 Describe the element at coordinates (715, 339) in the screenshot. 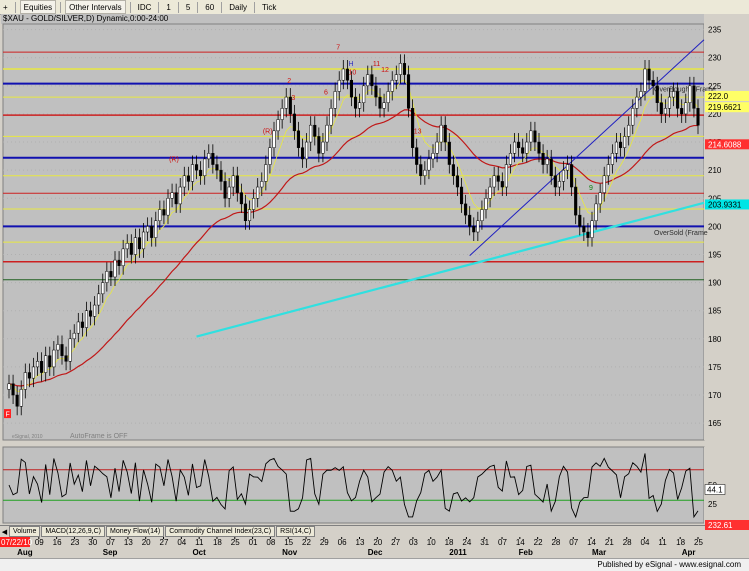

I see `price-tick-label: 180` at that location.